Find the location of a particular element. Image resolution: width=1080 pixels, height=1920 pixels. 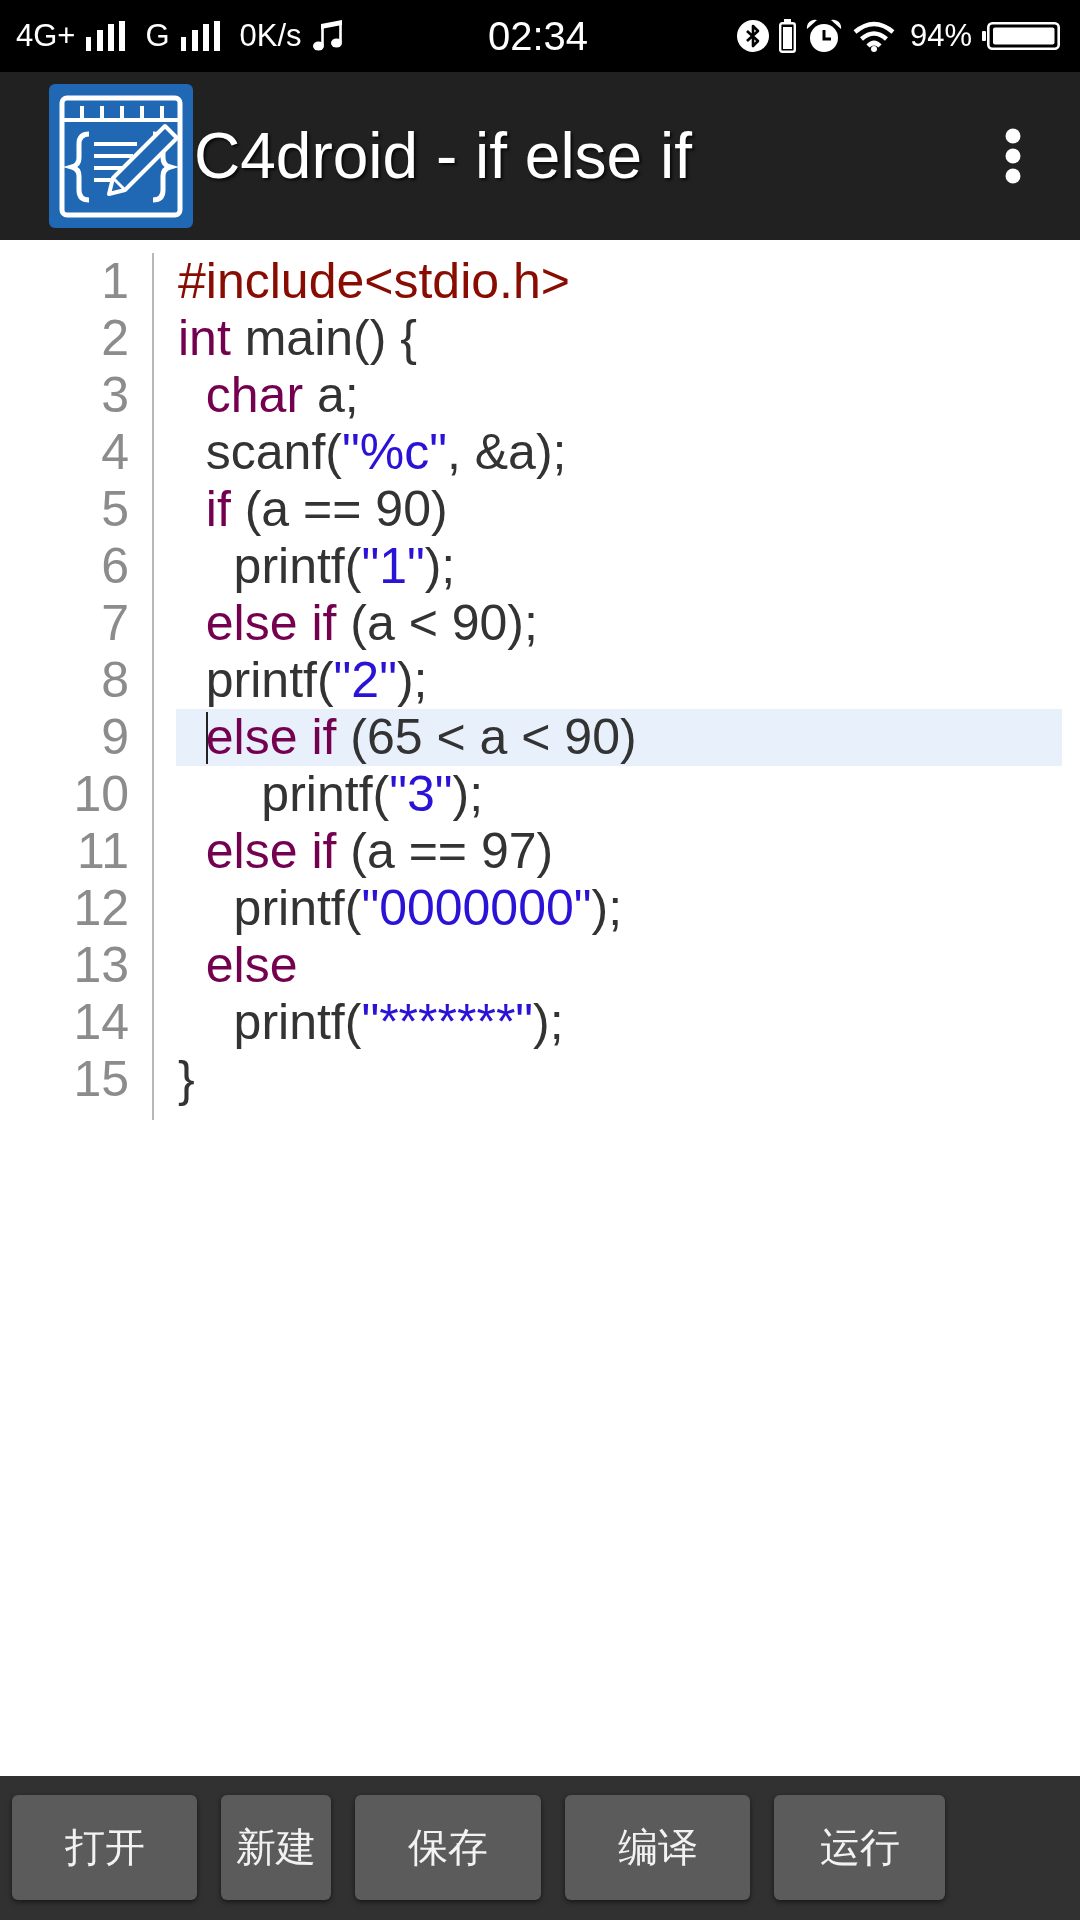

code-line: else if (a == 97) is located at coordinates (379, 851).